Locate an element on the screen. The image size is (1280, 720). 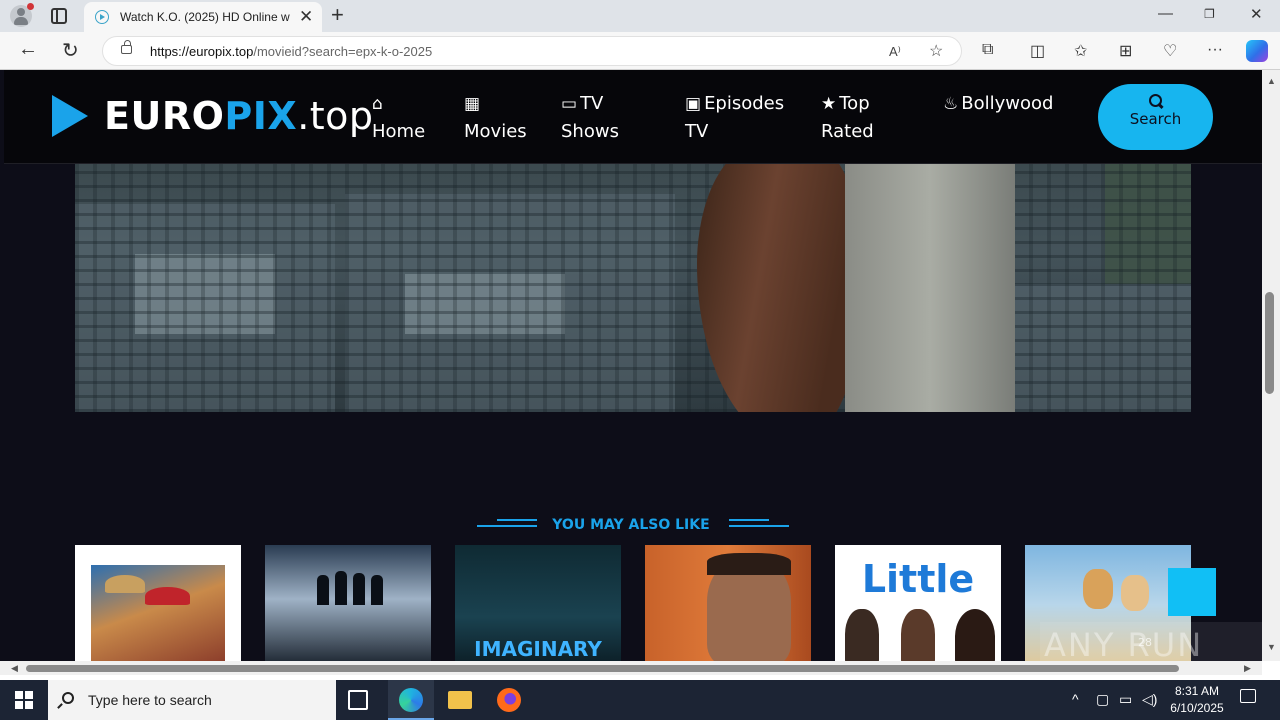
meet-now-icon: ▢ is located at coordinates (1102, 699).